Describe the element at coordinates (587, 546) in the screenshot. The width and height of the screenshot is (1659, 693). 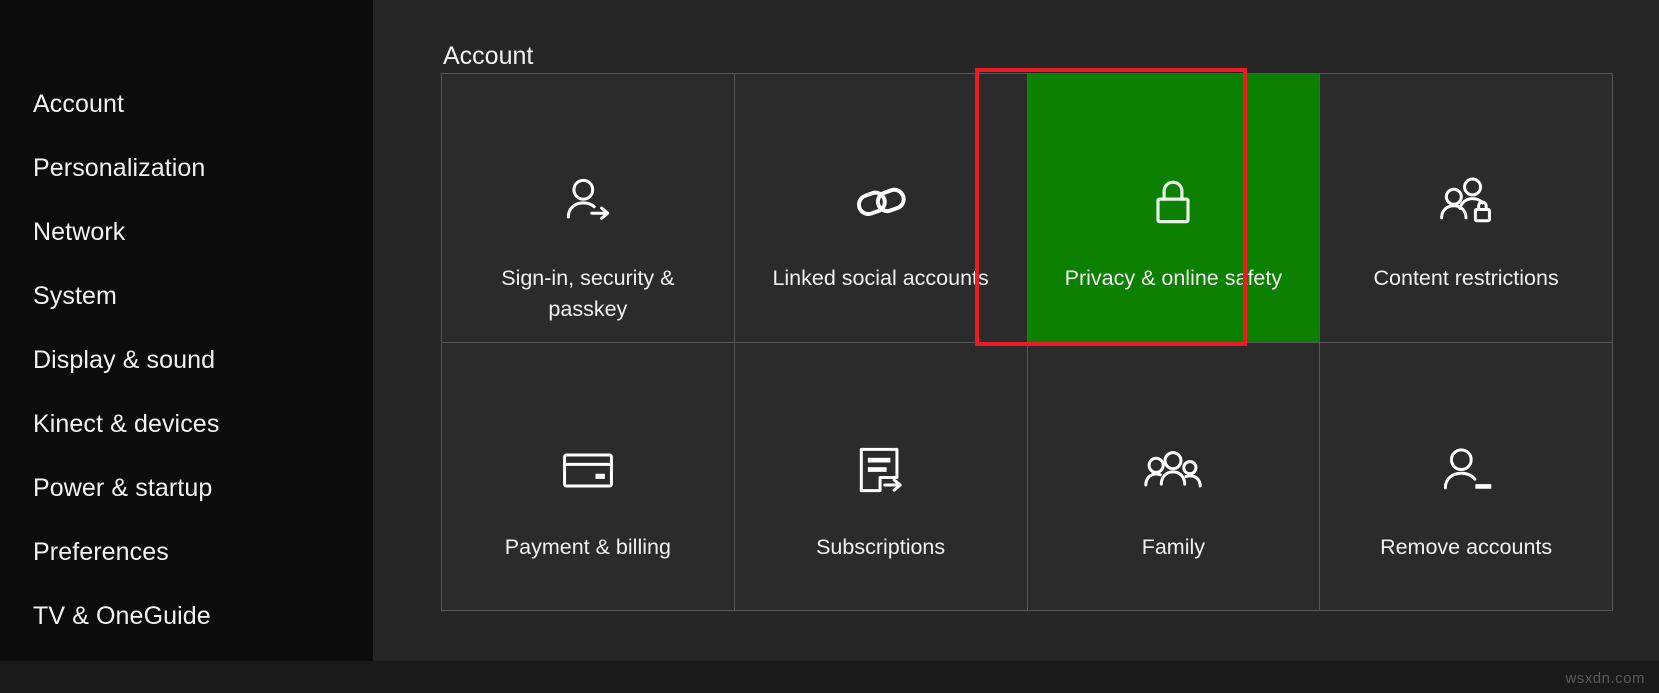
I see `tile-label: Payment & billing` at that location.